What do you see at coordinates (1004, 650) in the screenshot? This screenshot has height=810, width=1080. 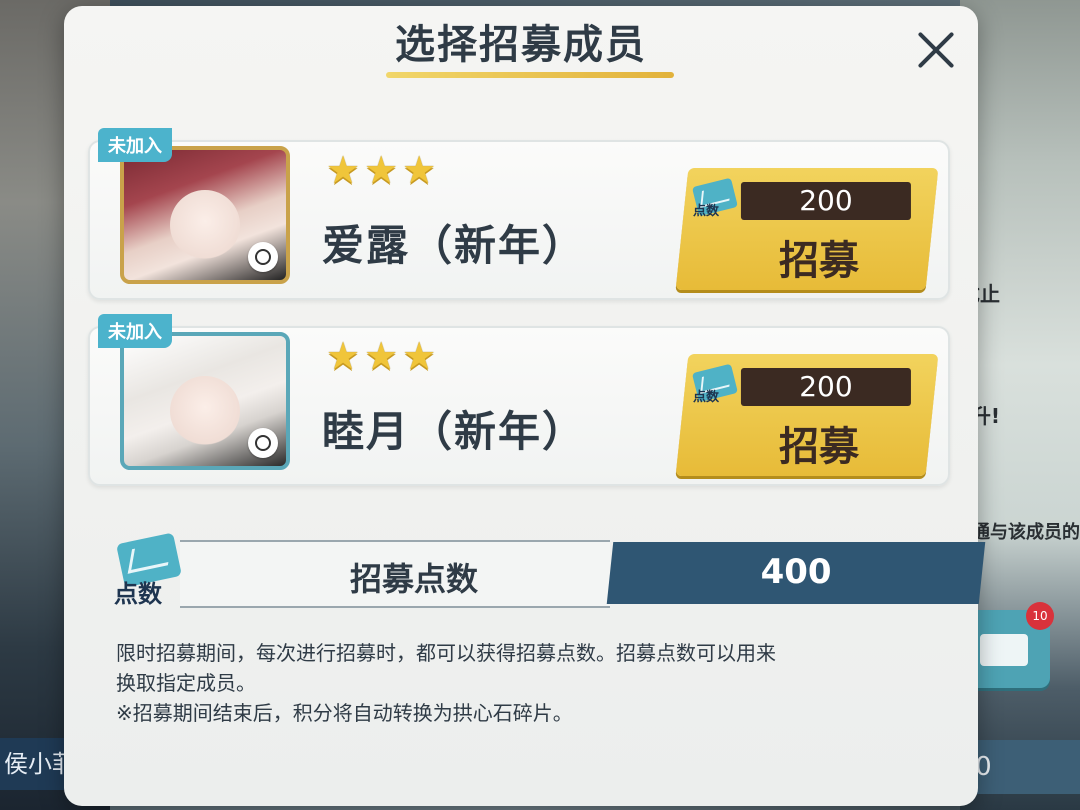 I see `envelope-icon` at bounding box center [1004, 650].